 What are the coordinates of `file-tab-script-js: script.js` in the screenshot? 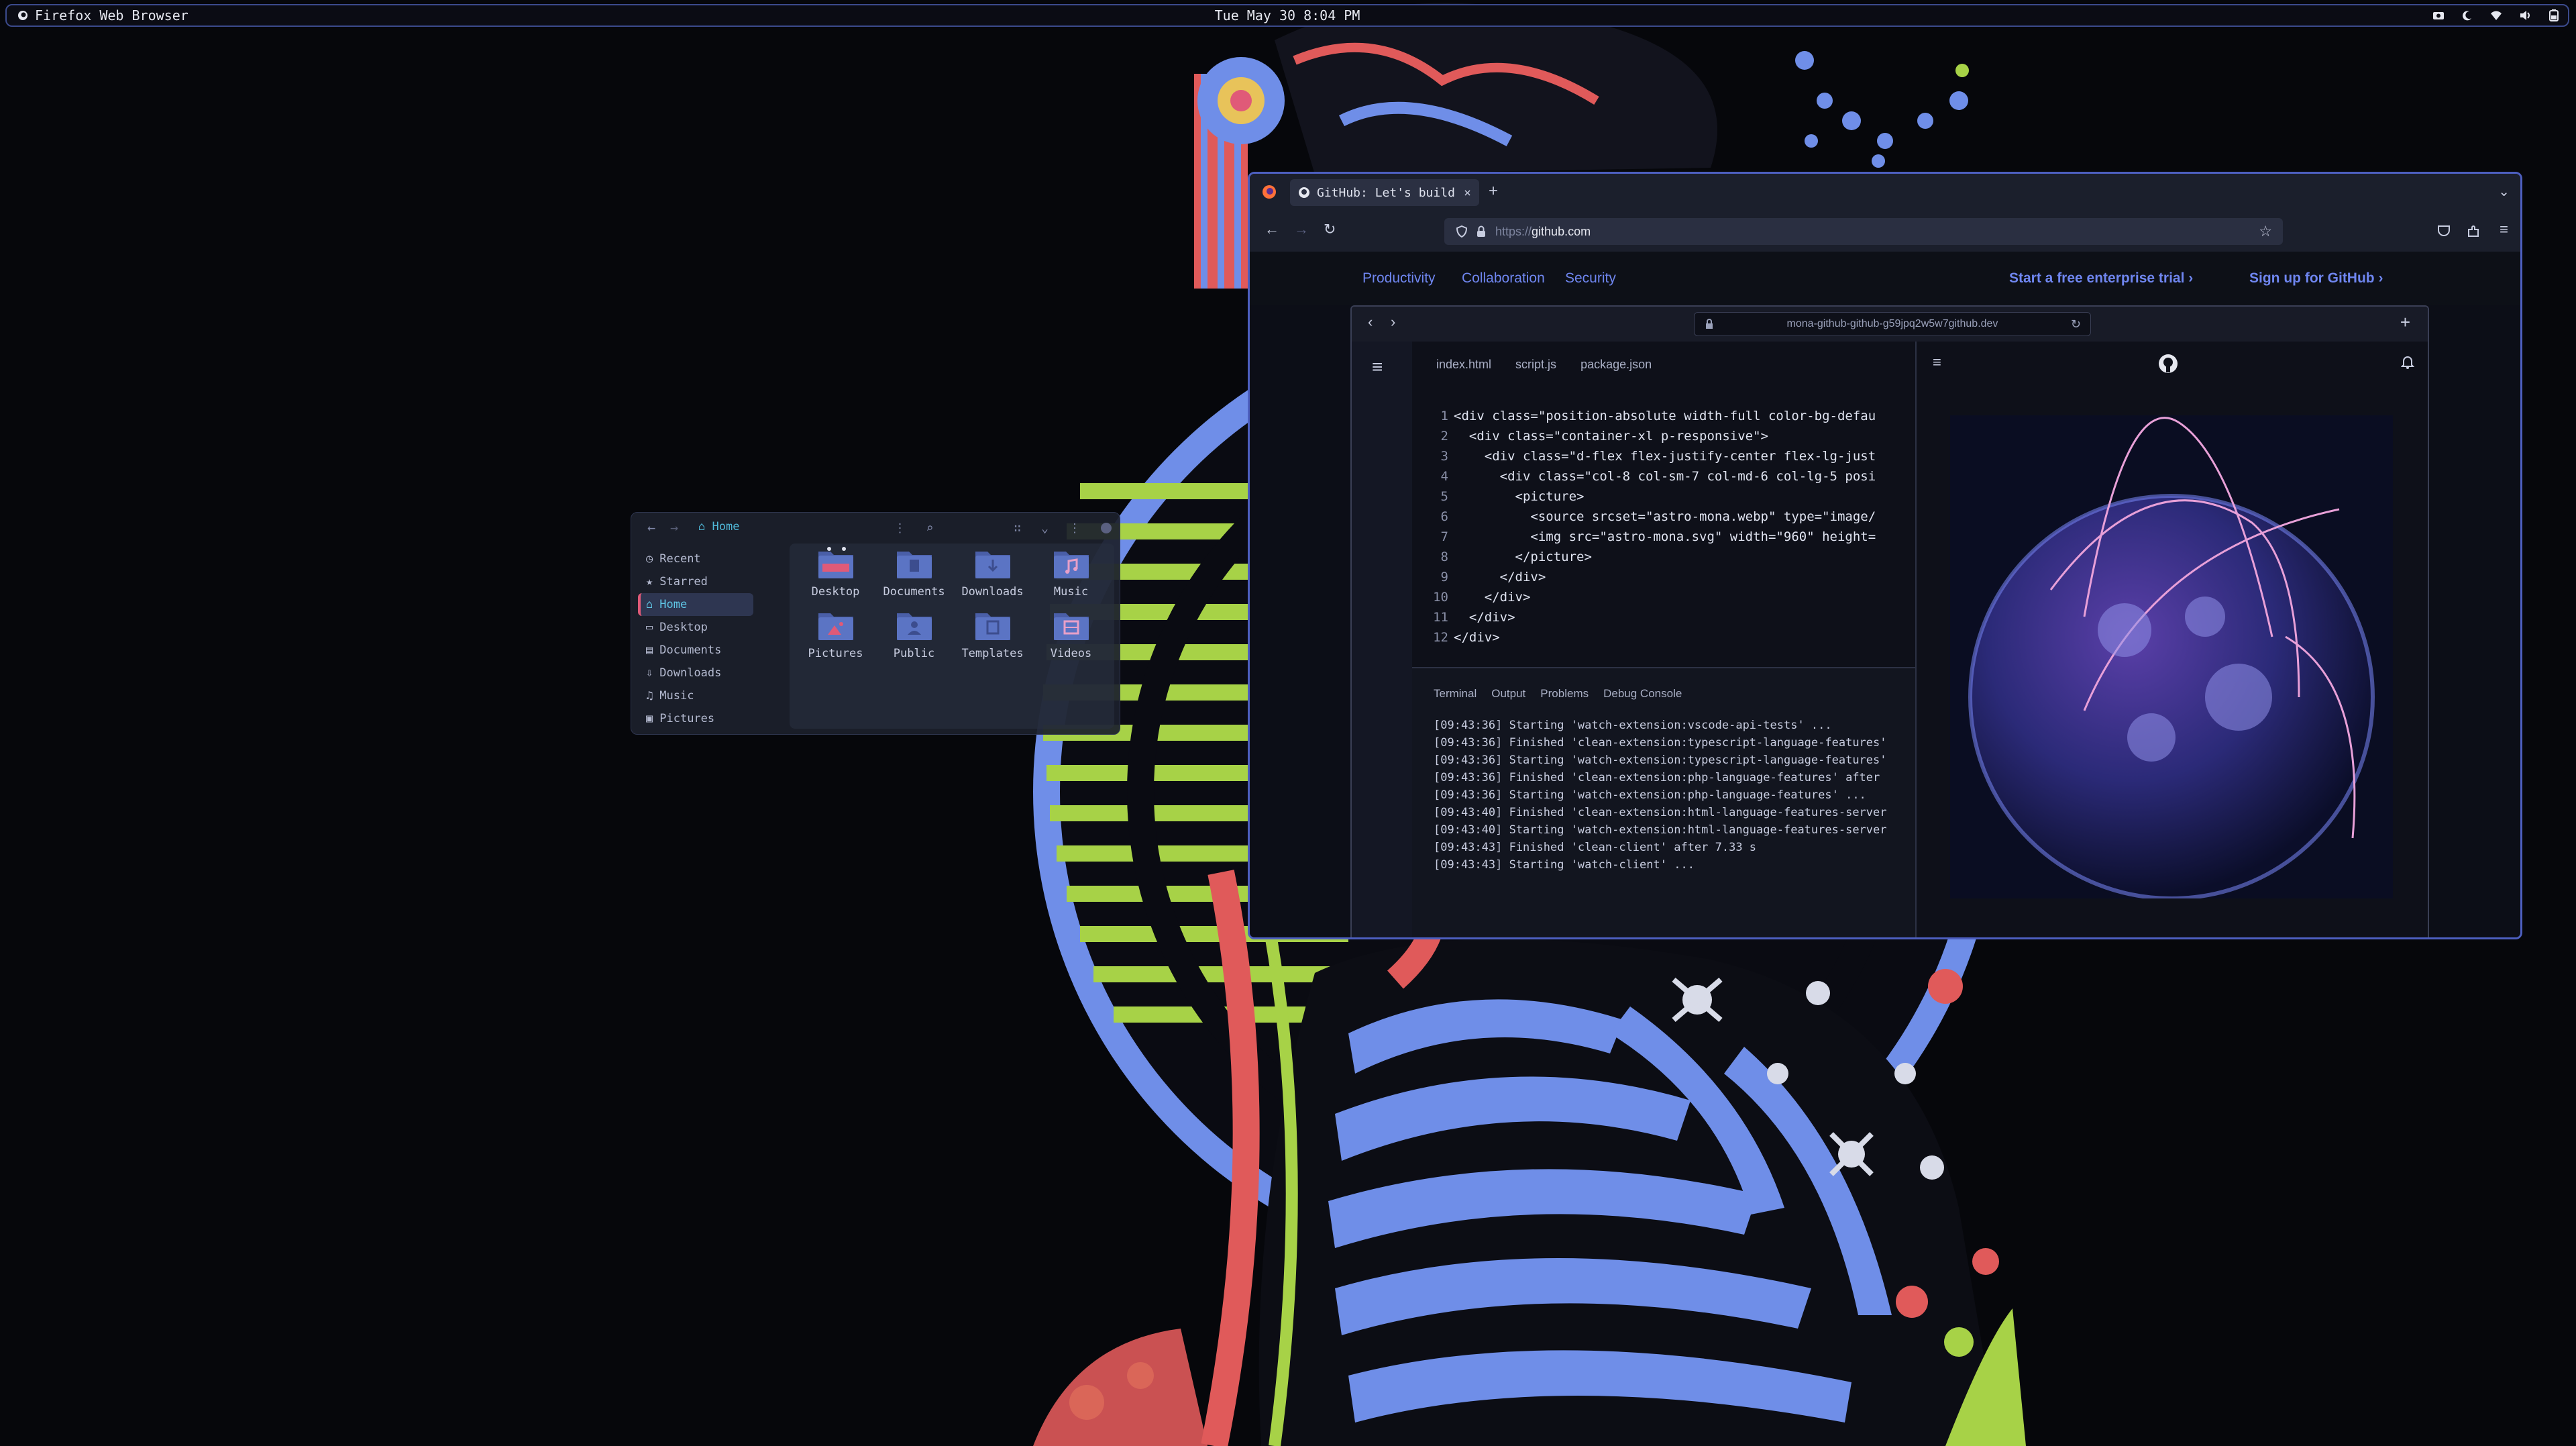 It's located at (1536, 365).